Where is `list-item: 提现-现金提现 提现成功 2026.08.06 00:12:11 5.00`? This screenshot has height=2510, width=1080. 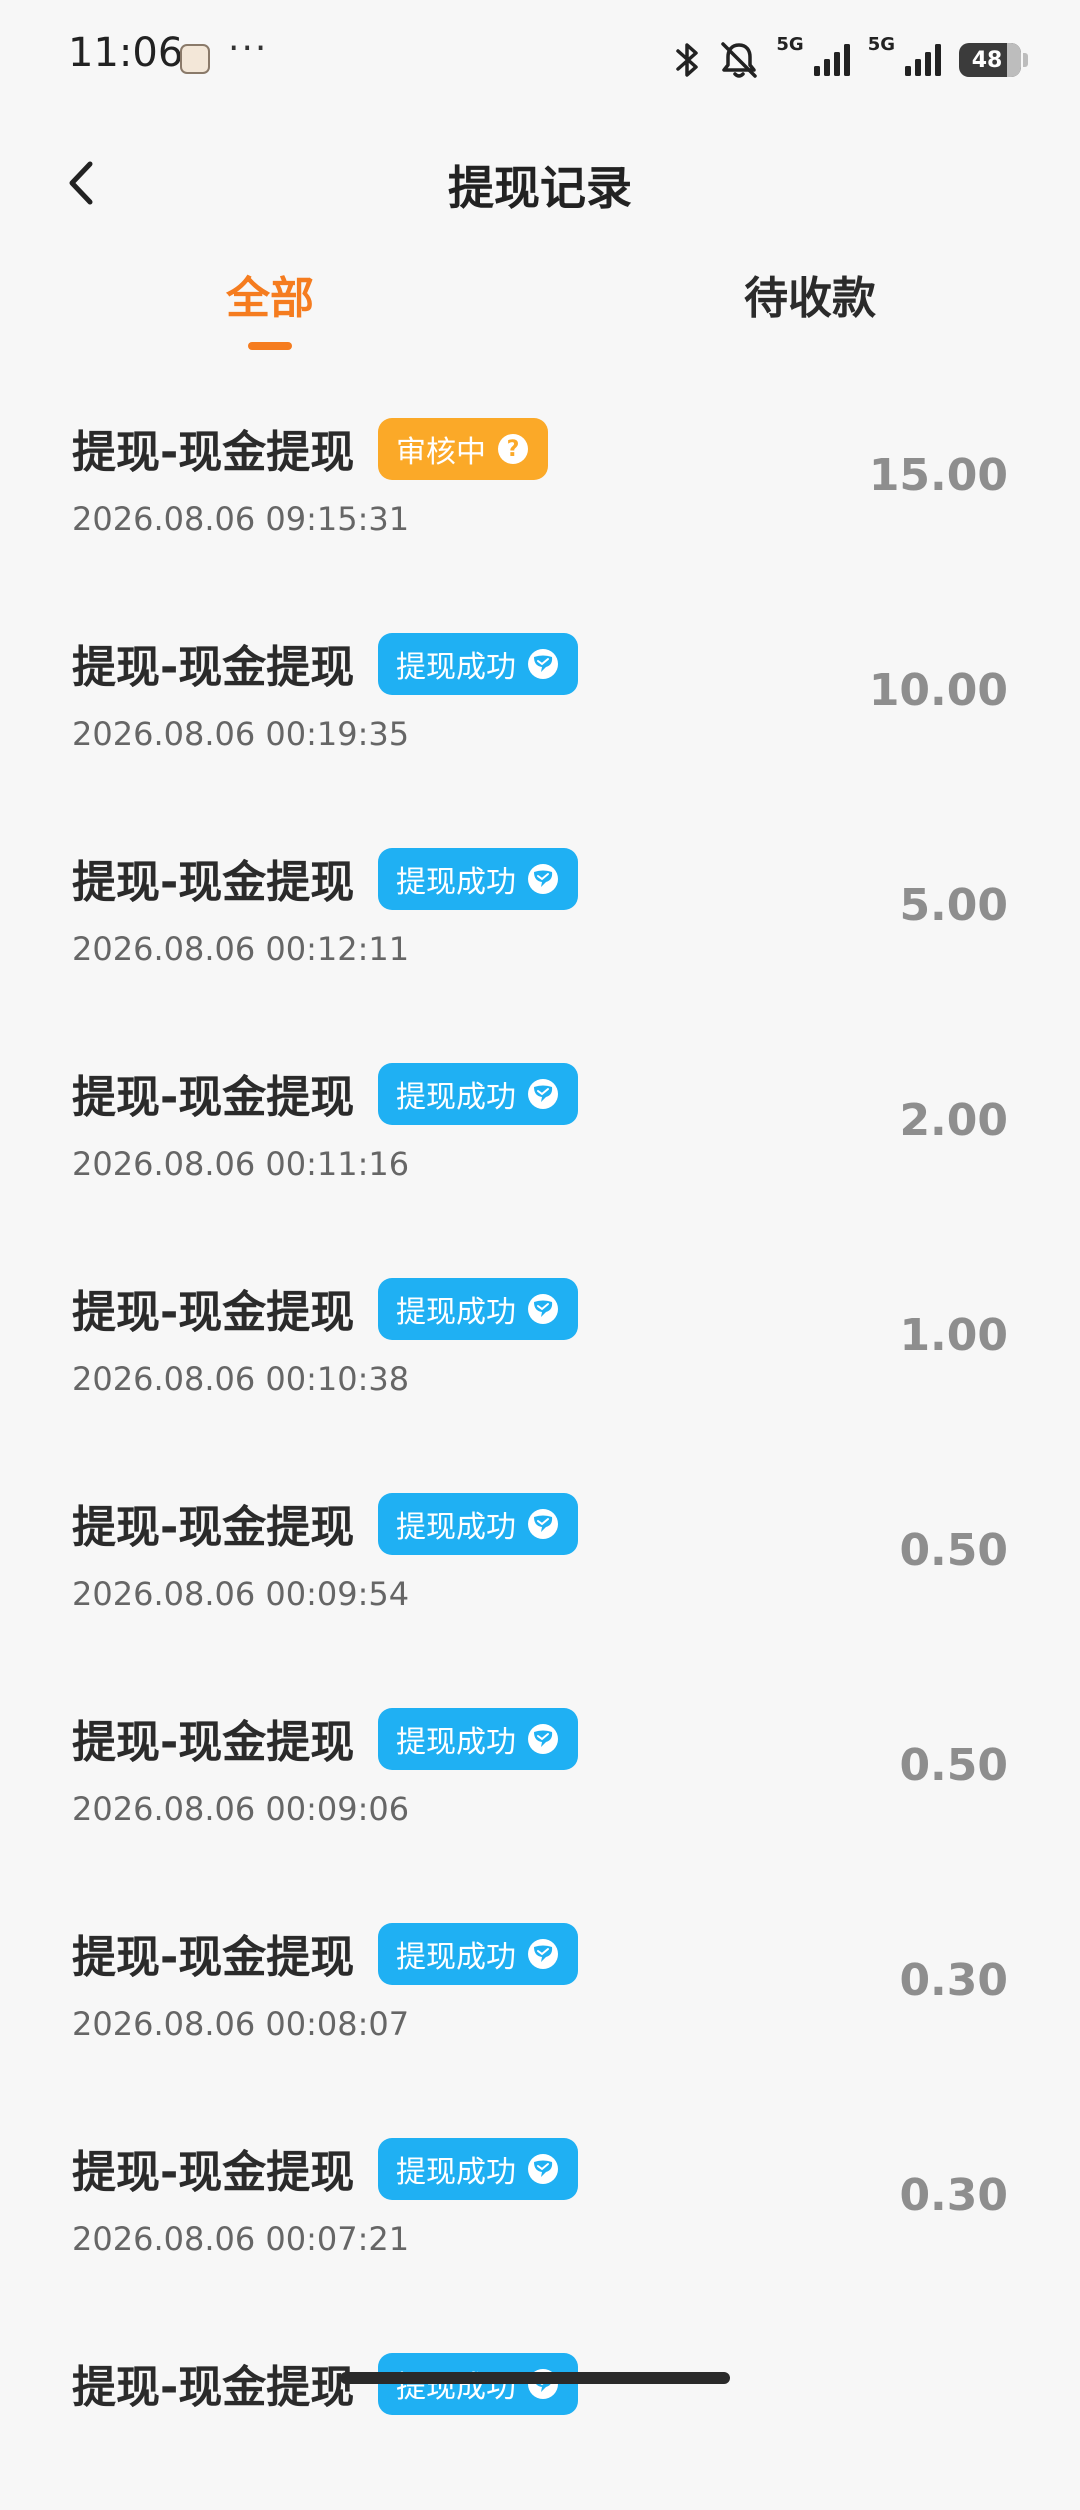 list-item: 提现-现金提现 提现成功 2026.08.06 00:12:11 5.00 is located at coordinates (540, 897).